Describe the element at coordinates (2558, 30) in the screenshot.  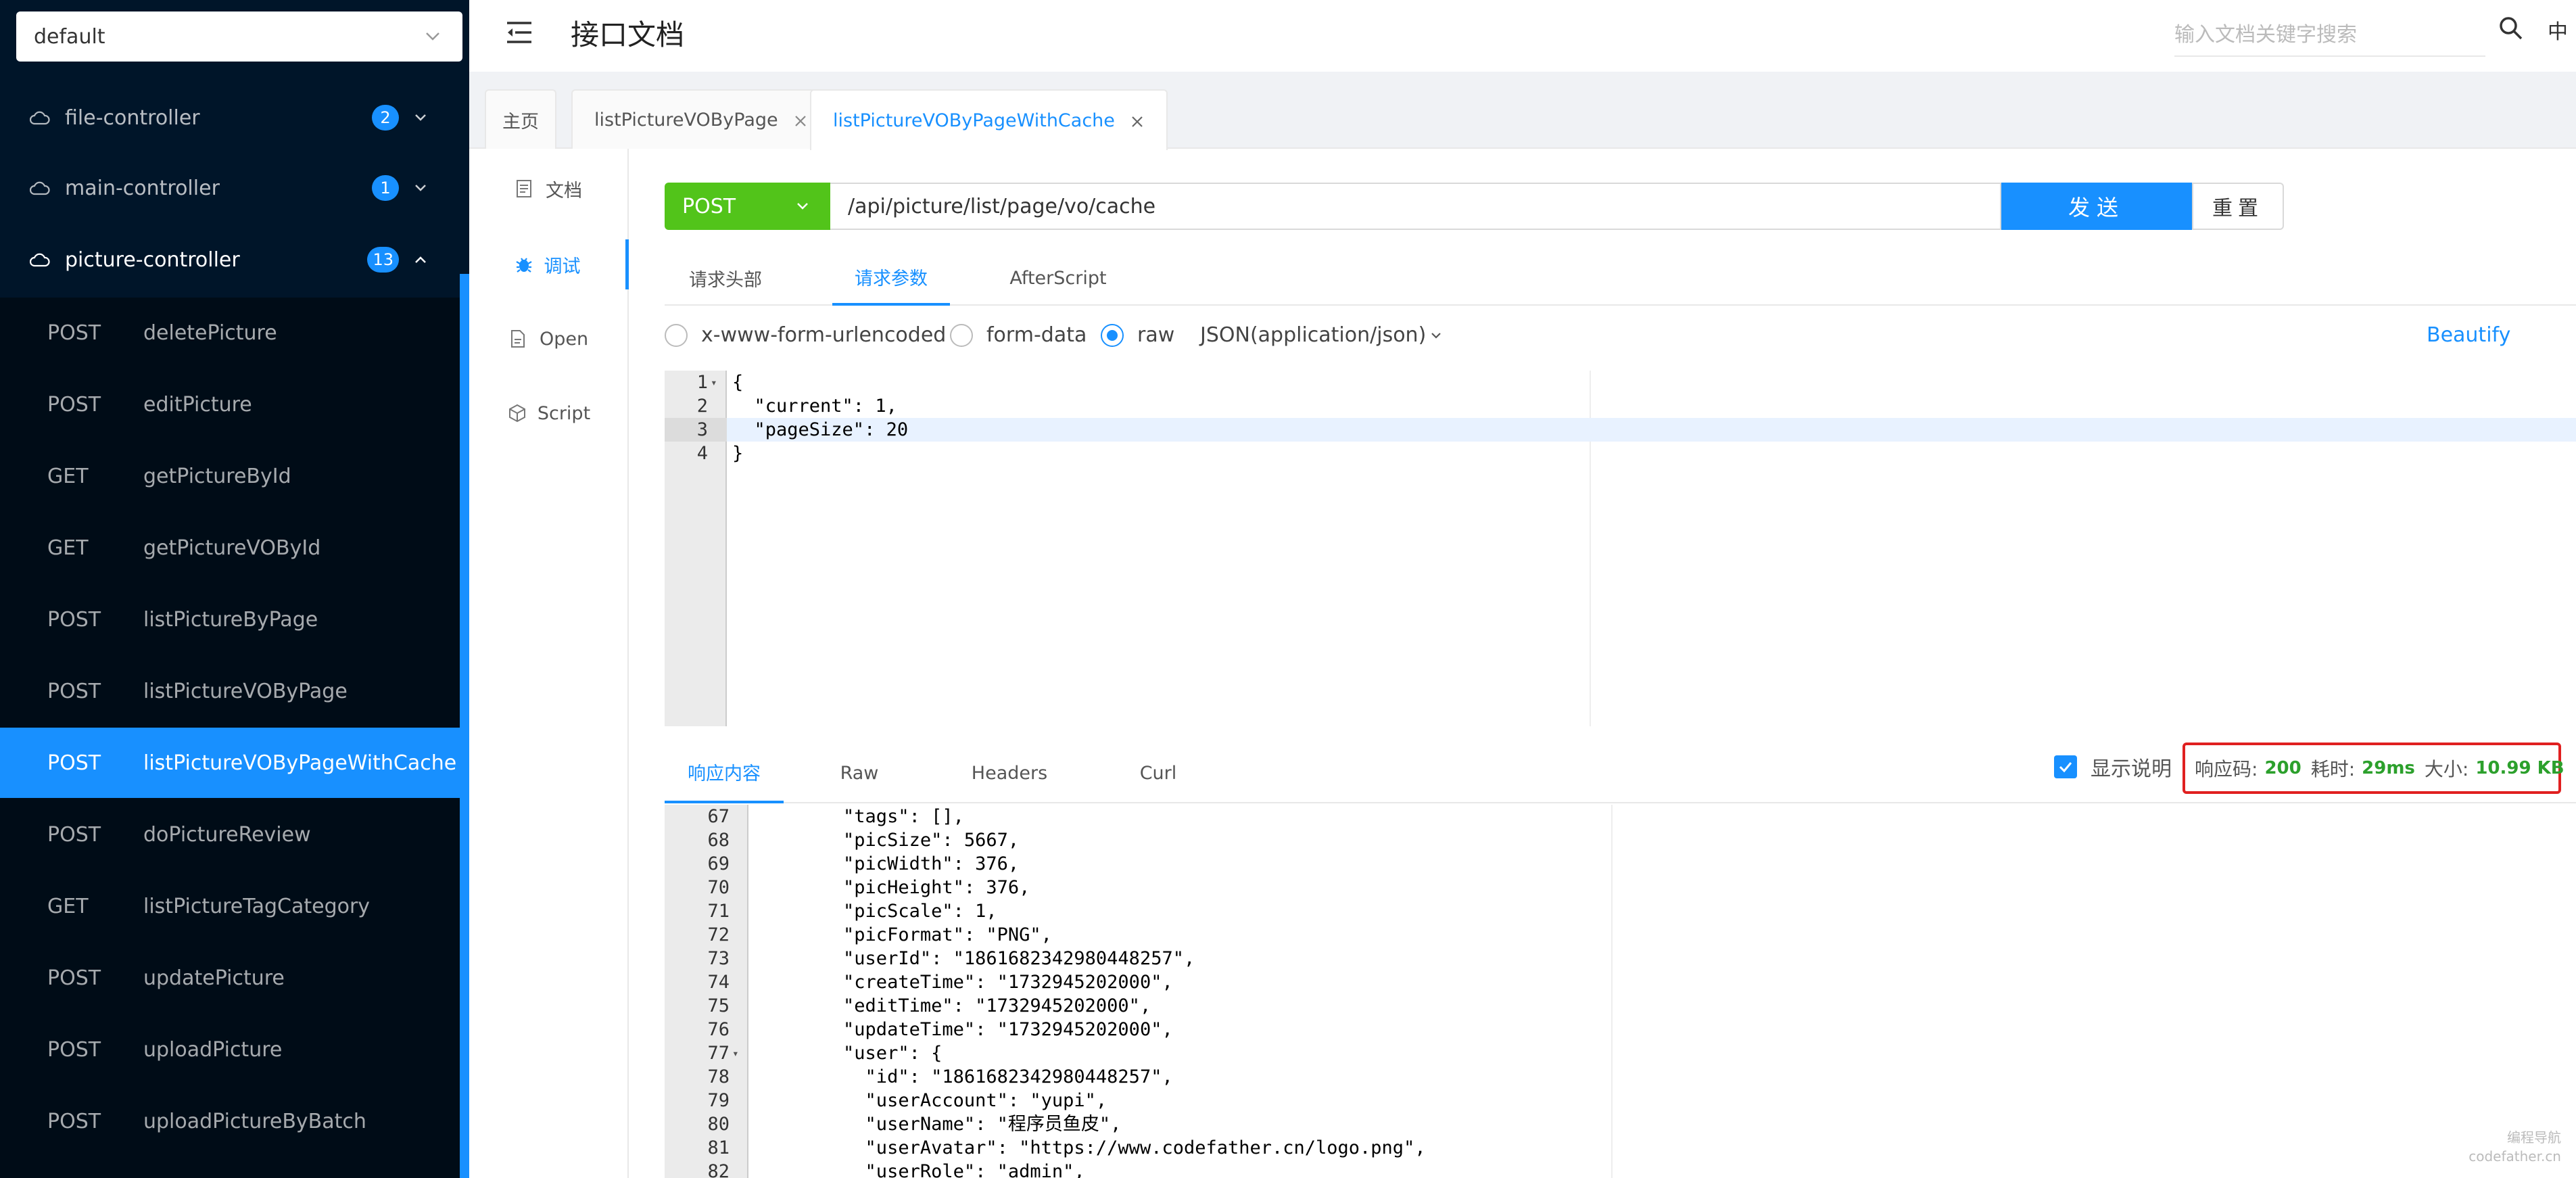
I see `language-switch: 中` at that location.